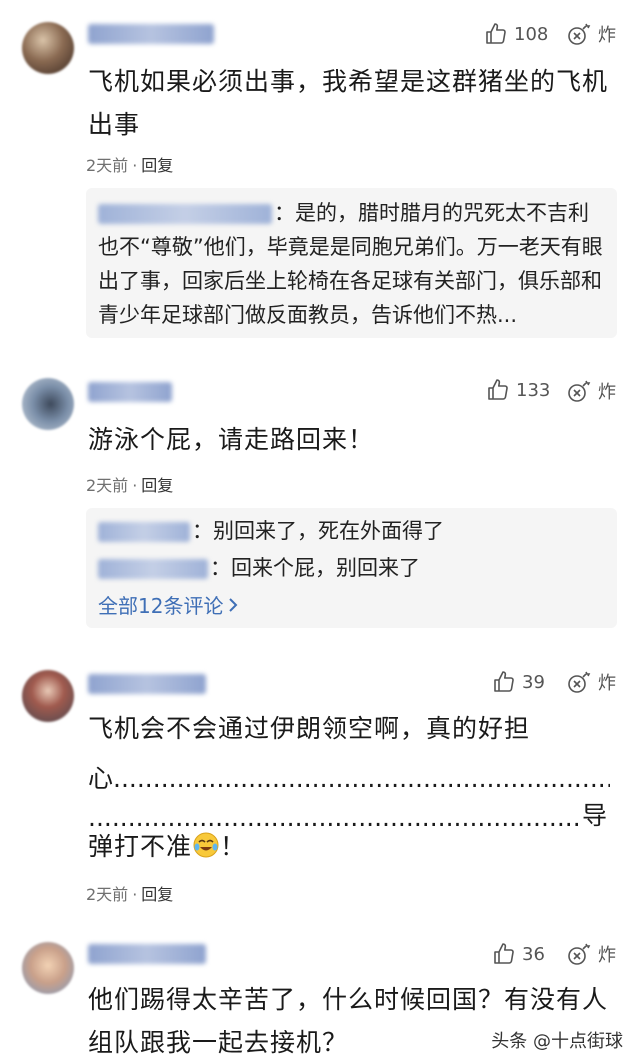 This screenshot has width=641, height=1063. Describe the element at coordinates (233, 604) in the screenshot. I see `chevron-right-icon` at that location.